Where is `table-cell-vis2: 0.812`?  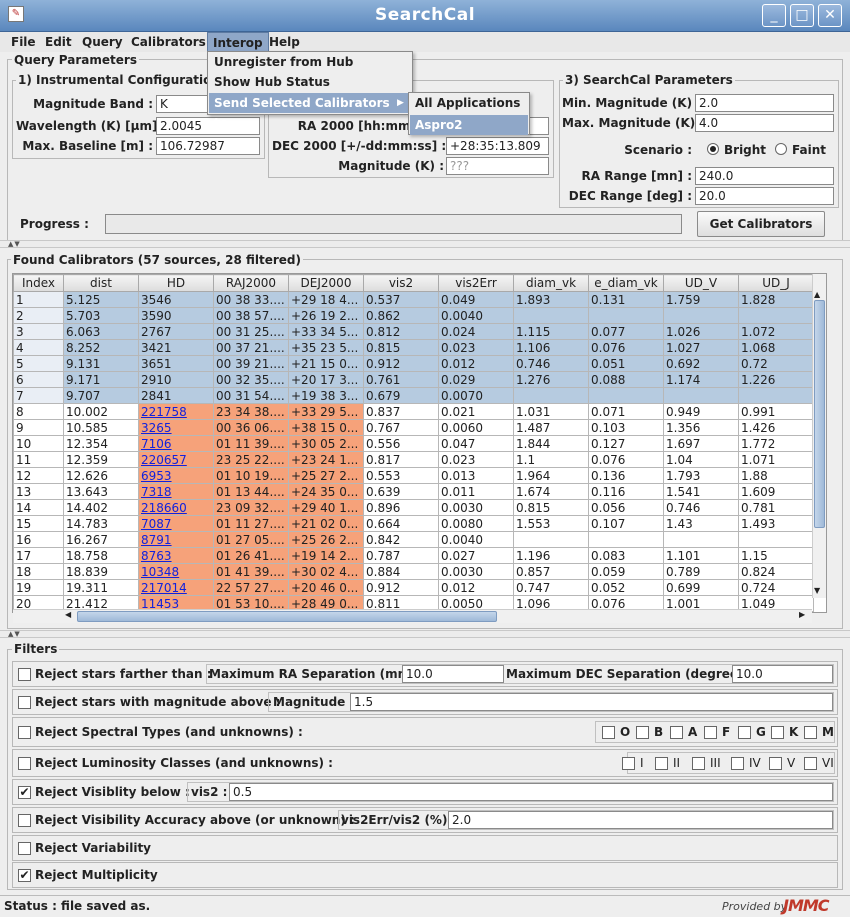
table-cell-vis2: 0.812 is located at coordinates (401, 331).